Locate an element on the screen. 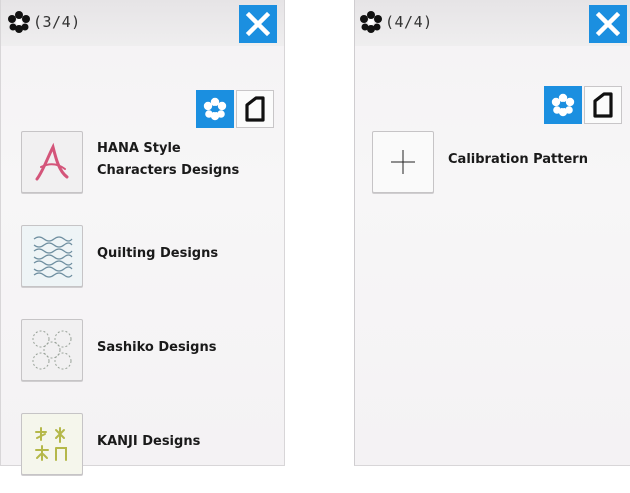  title-bar: (4/4) is located at coordinates (492, 23).